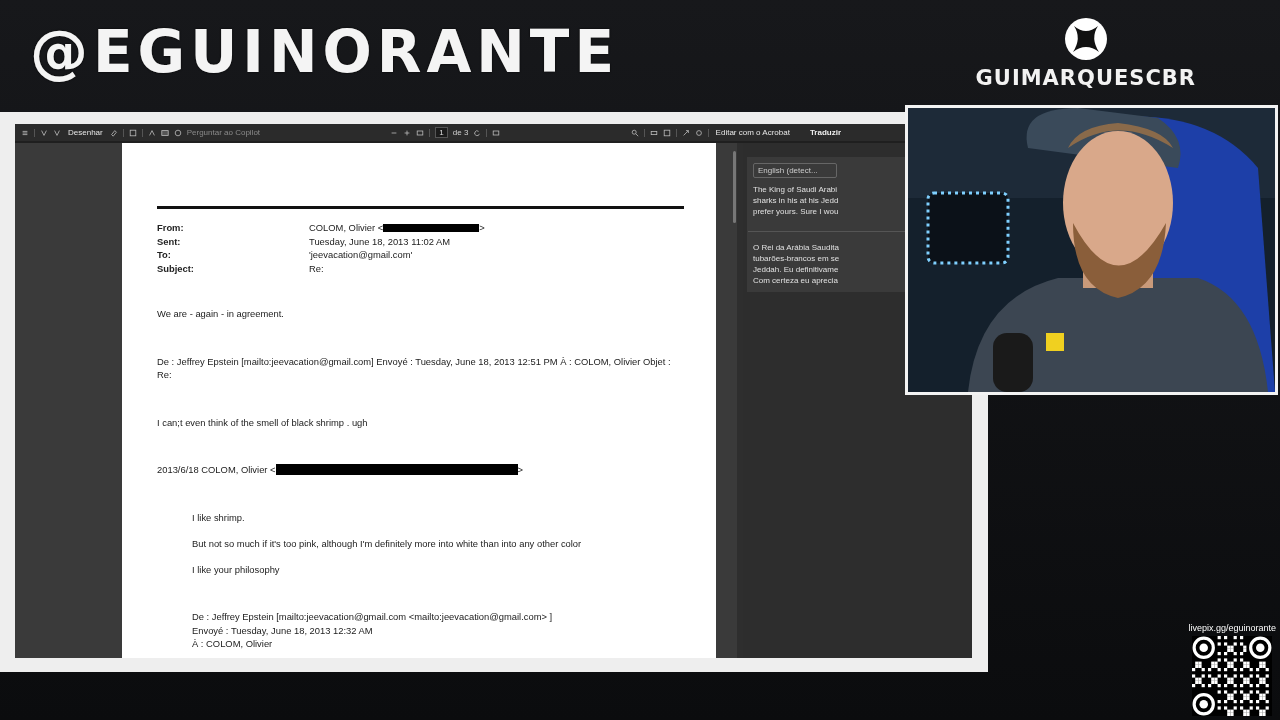 The height and width of the screenshot is (720, 1280). I want to click on source-text: prefer yours. Sure I wou, so click(796, 211).